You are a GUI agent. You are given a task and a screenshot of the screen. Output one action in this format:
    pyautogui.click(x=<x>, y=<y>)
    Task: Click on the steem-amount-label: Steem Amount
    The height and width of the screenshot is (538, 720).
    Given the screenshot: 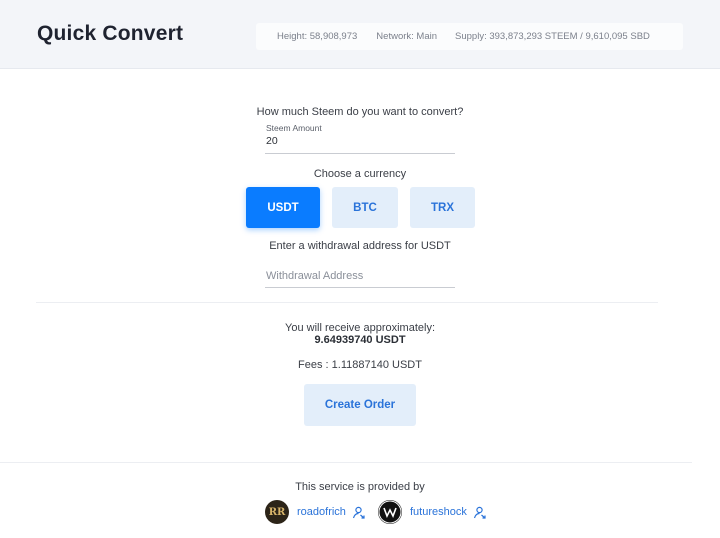 What is the action you would take?
    pyautogui.click(x=294, y=128)
    